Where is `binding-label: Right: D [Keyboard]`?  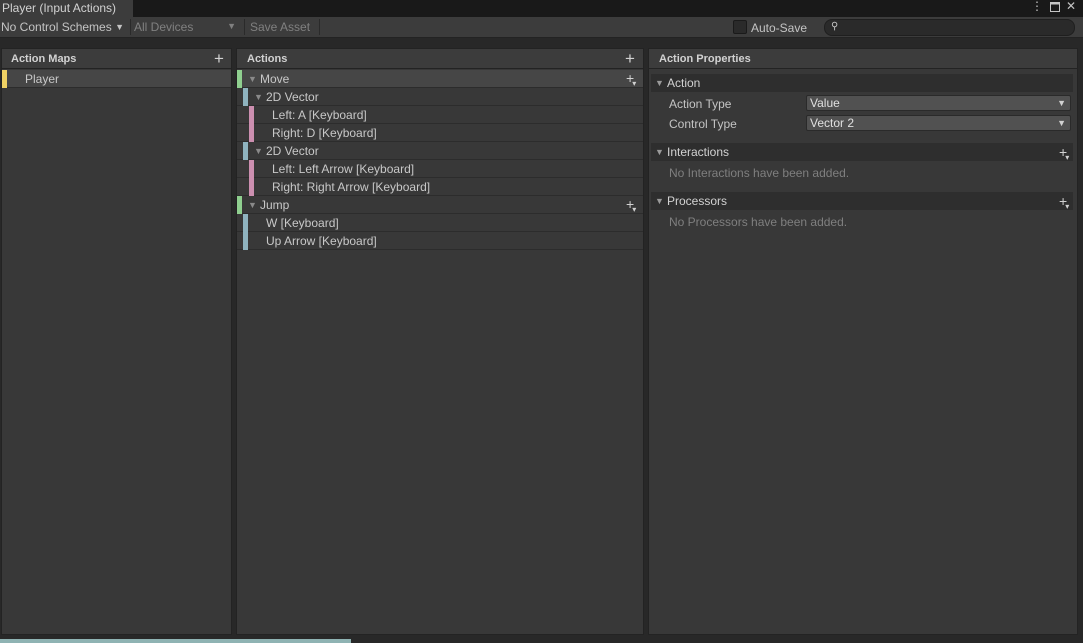 binding-label: Right: D [Keyboard] is located at coordinates (324, 133).